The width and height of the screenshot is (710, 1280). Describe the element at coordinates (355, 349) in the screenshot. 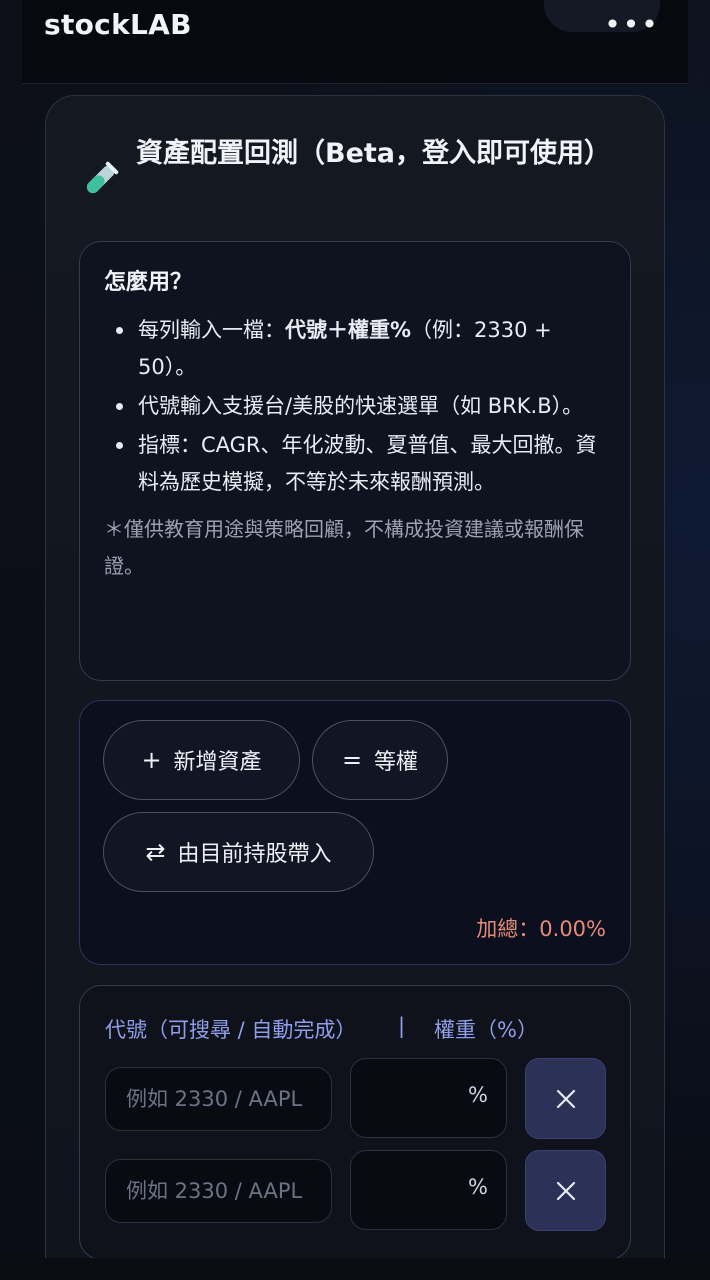

I see `list-item: 每列輸入一檔：代號＋權重%（例：2330 + 50）。` at that location.